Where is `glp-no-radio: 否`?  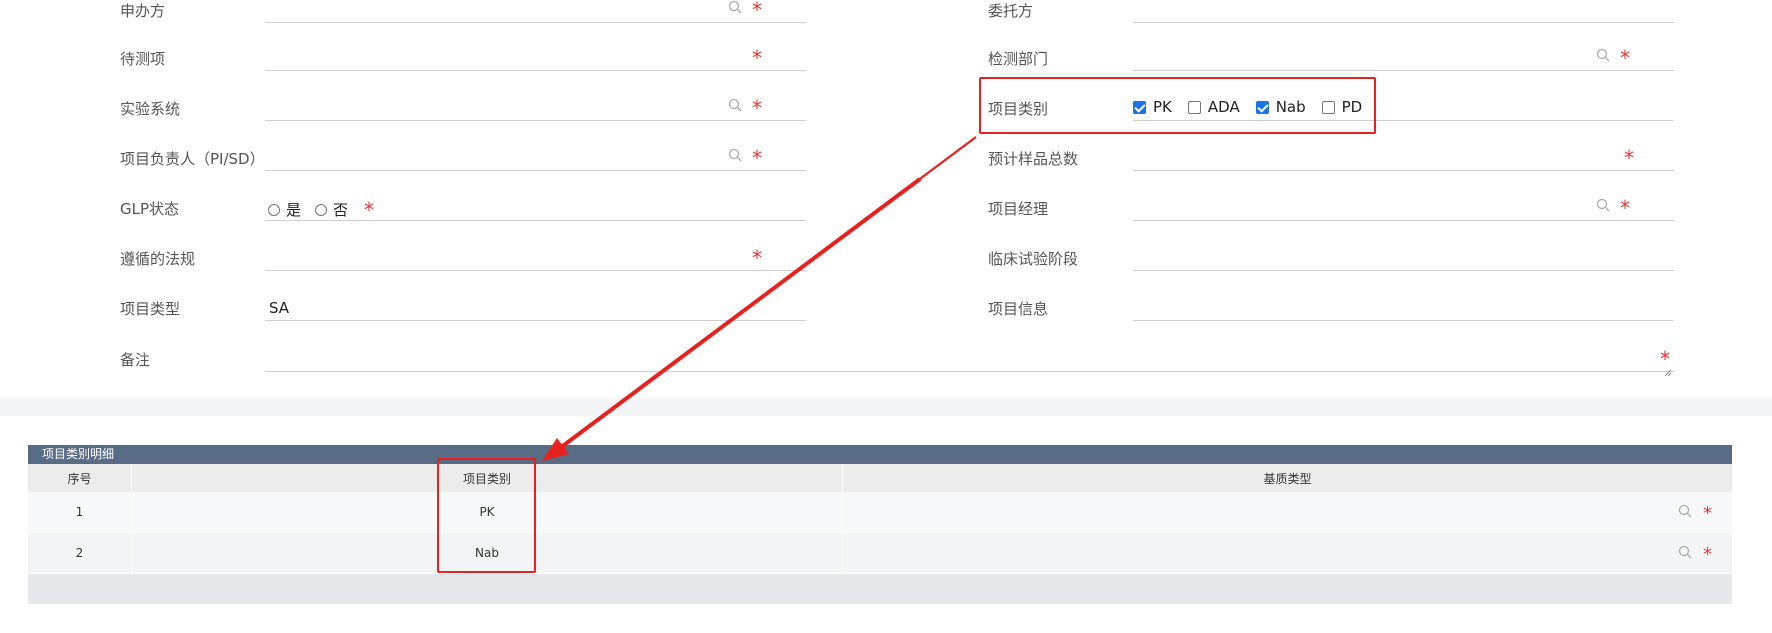 glp-no-radio: 否 is located at coordinates (331, 209).